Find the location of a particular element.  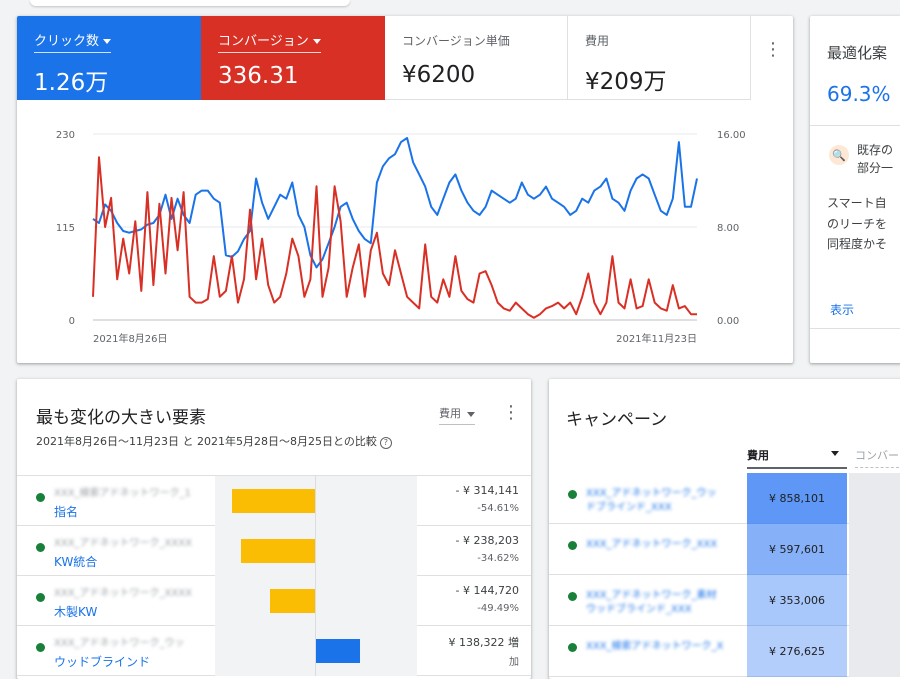

ad-group-link: 指名 is located at coordinates (66, 511).